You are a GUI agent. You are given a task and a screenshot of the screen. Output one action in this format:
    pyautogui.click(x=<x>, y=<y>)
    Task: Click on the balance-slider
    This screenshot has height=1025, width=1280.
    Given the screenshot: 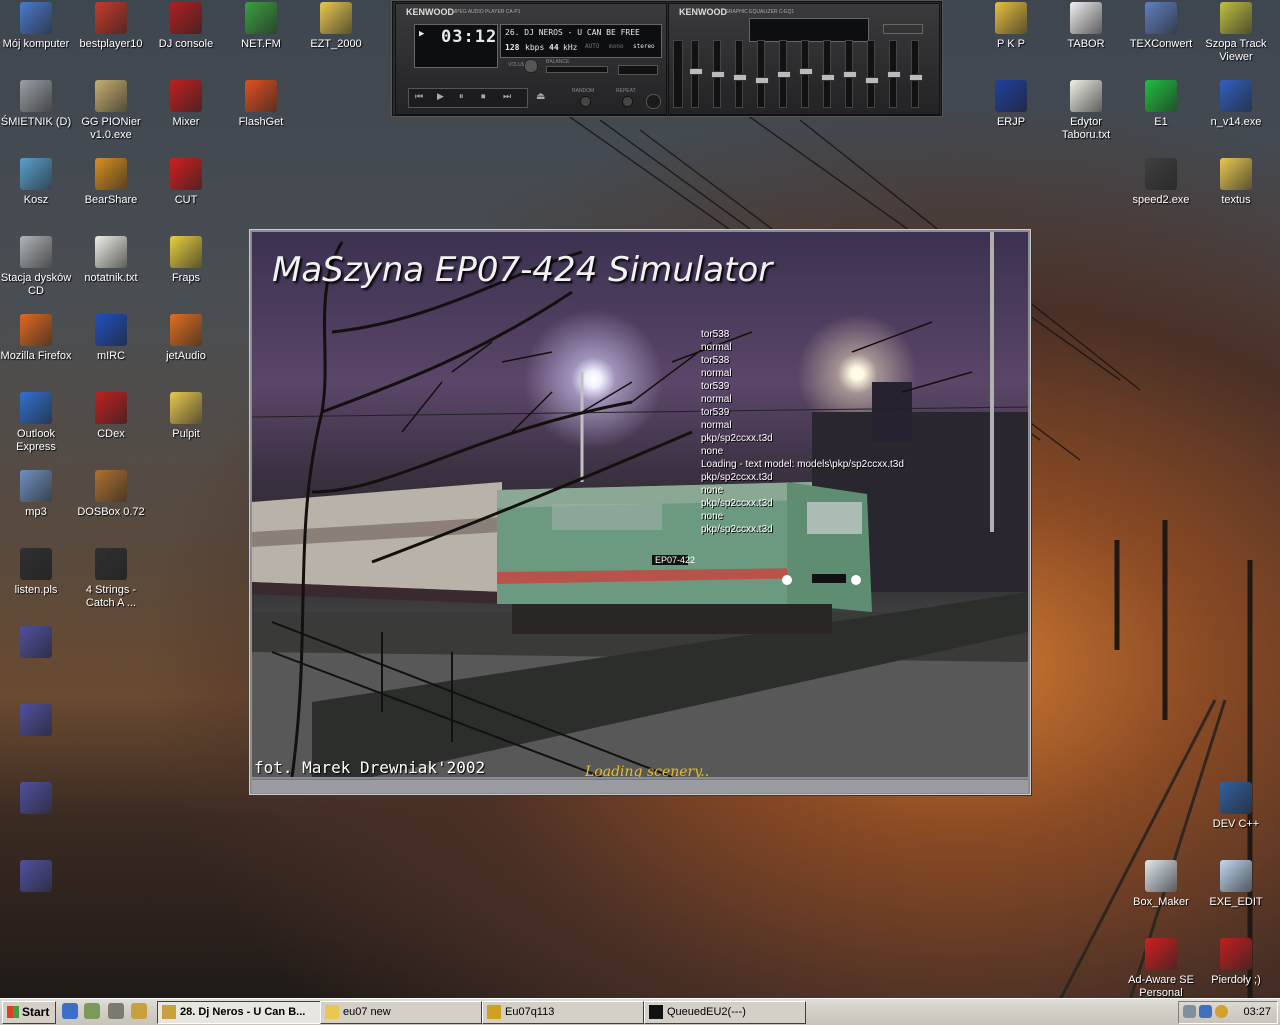 What is the action you would take?
    pyautogui.click(x=577, y=69)
    